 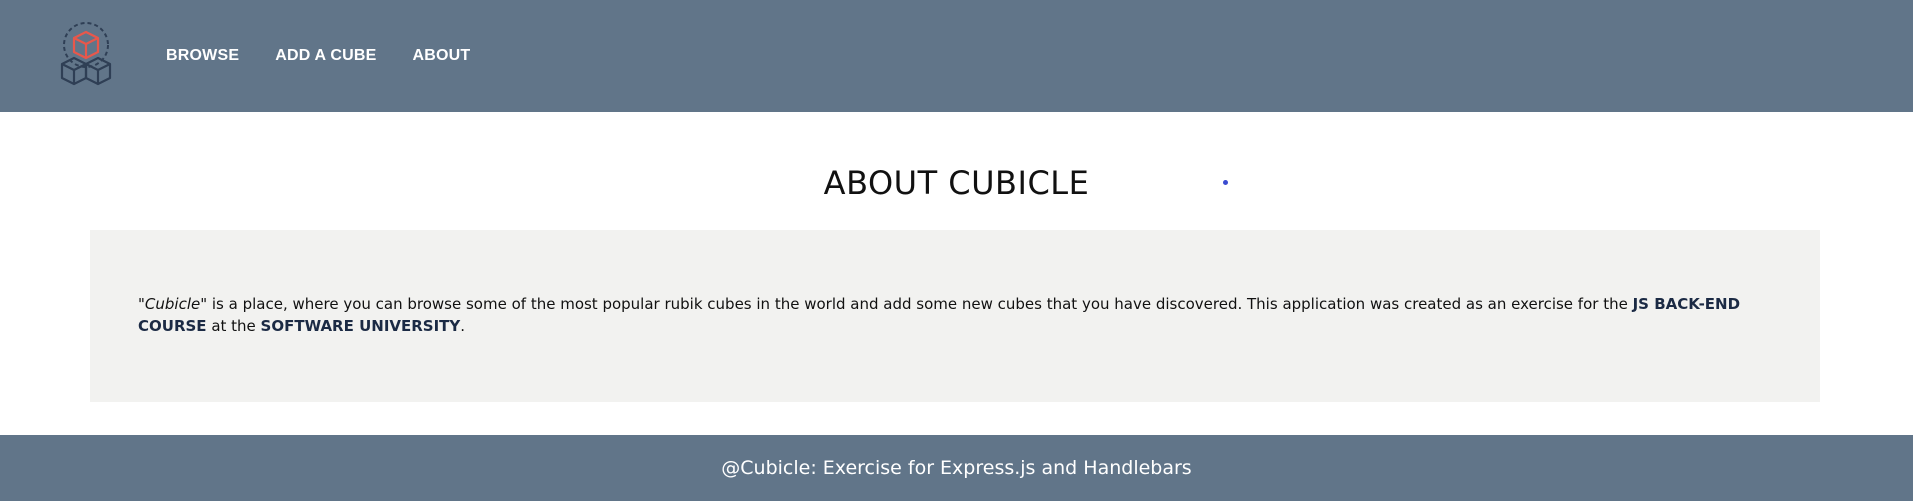 What do you see at coordinates (173, 304) in the screenshot?
I see `app-name: "Cubicle"` at bounding box center [173, 304].